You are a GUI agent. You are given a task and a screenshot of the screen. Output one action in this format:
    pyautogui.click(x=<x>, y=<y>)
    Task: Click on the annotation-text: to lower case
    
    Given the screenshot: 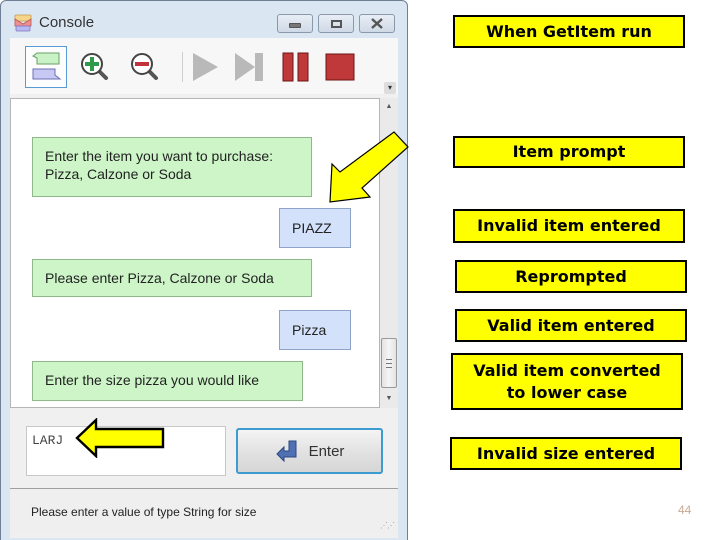 What is the action you would take?
    pyautogui.click(x=567, y=392)
    